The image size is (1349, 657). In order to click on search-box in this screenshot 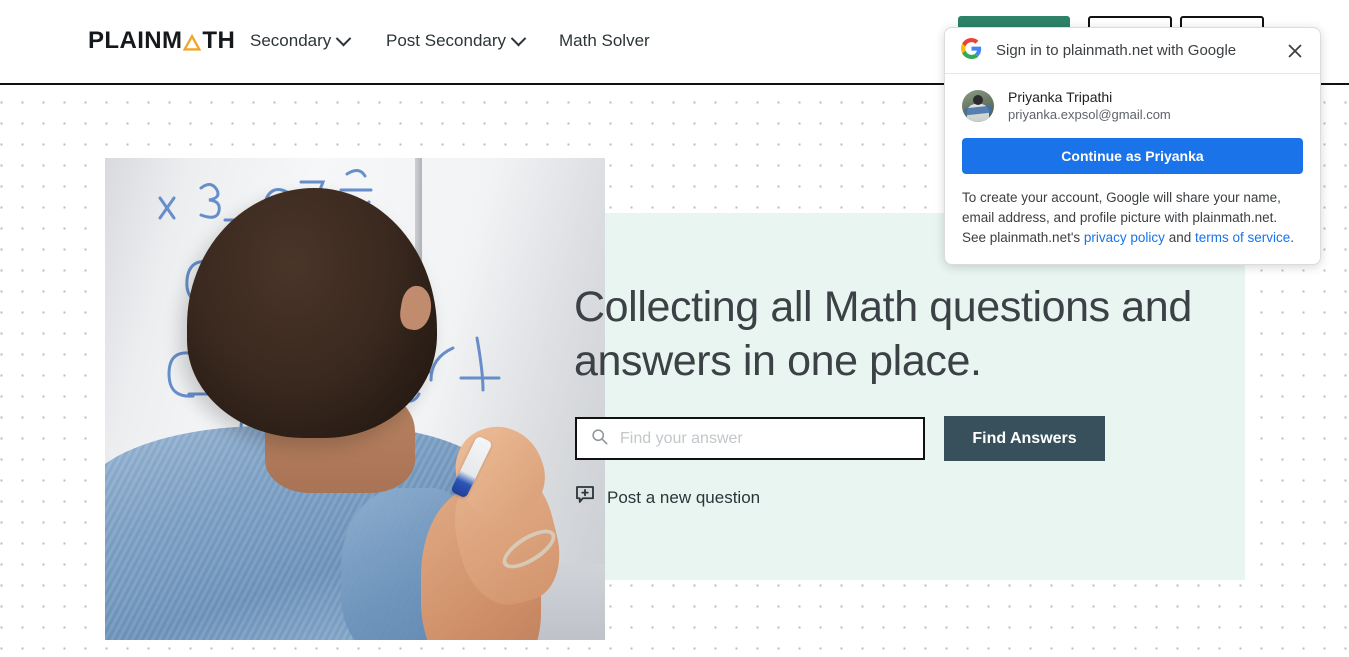, I will do `click(750, 438)`.